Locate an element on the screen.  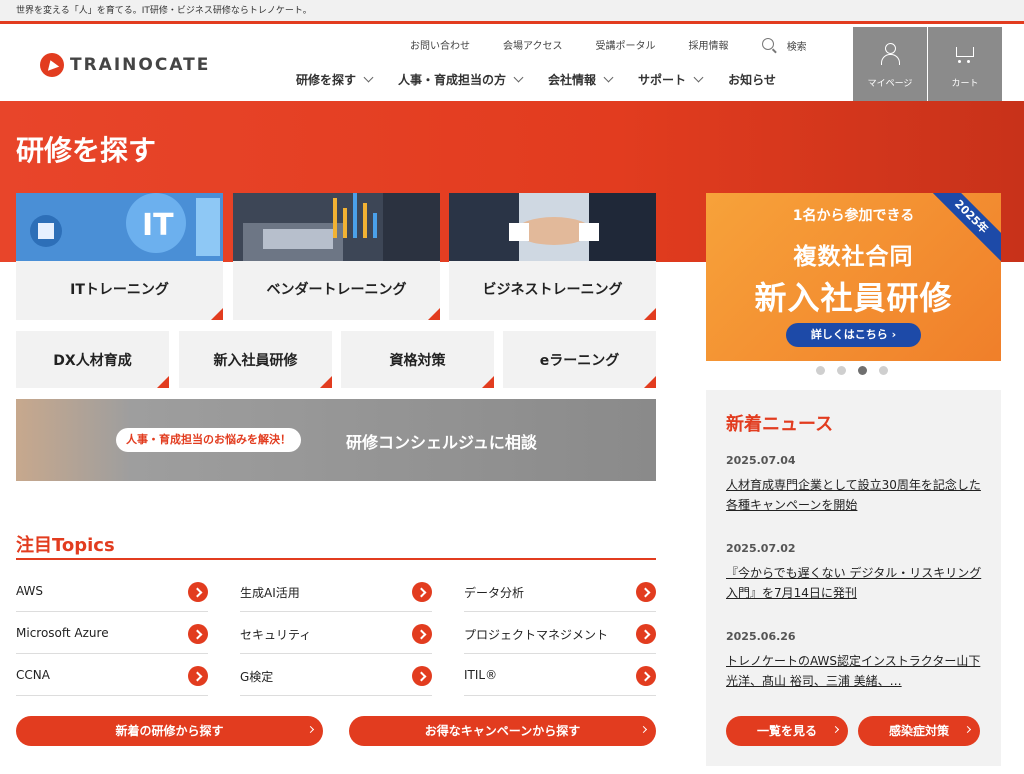
card-label: ITトレーニング is located at coordinates (119, 290).